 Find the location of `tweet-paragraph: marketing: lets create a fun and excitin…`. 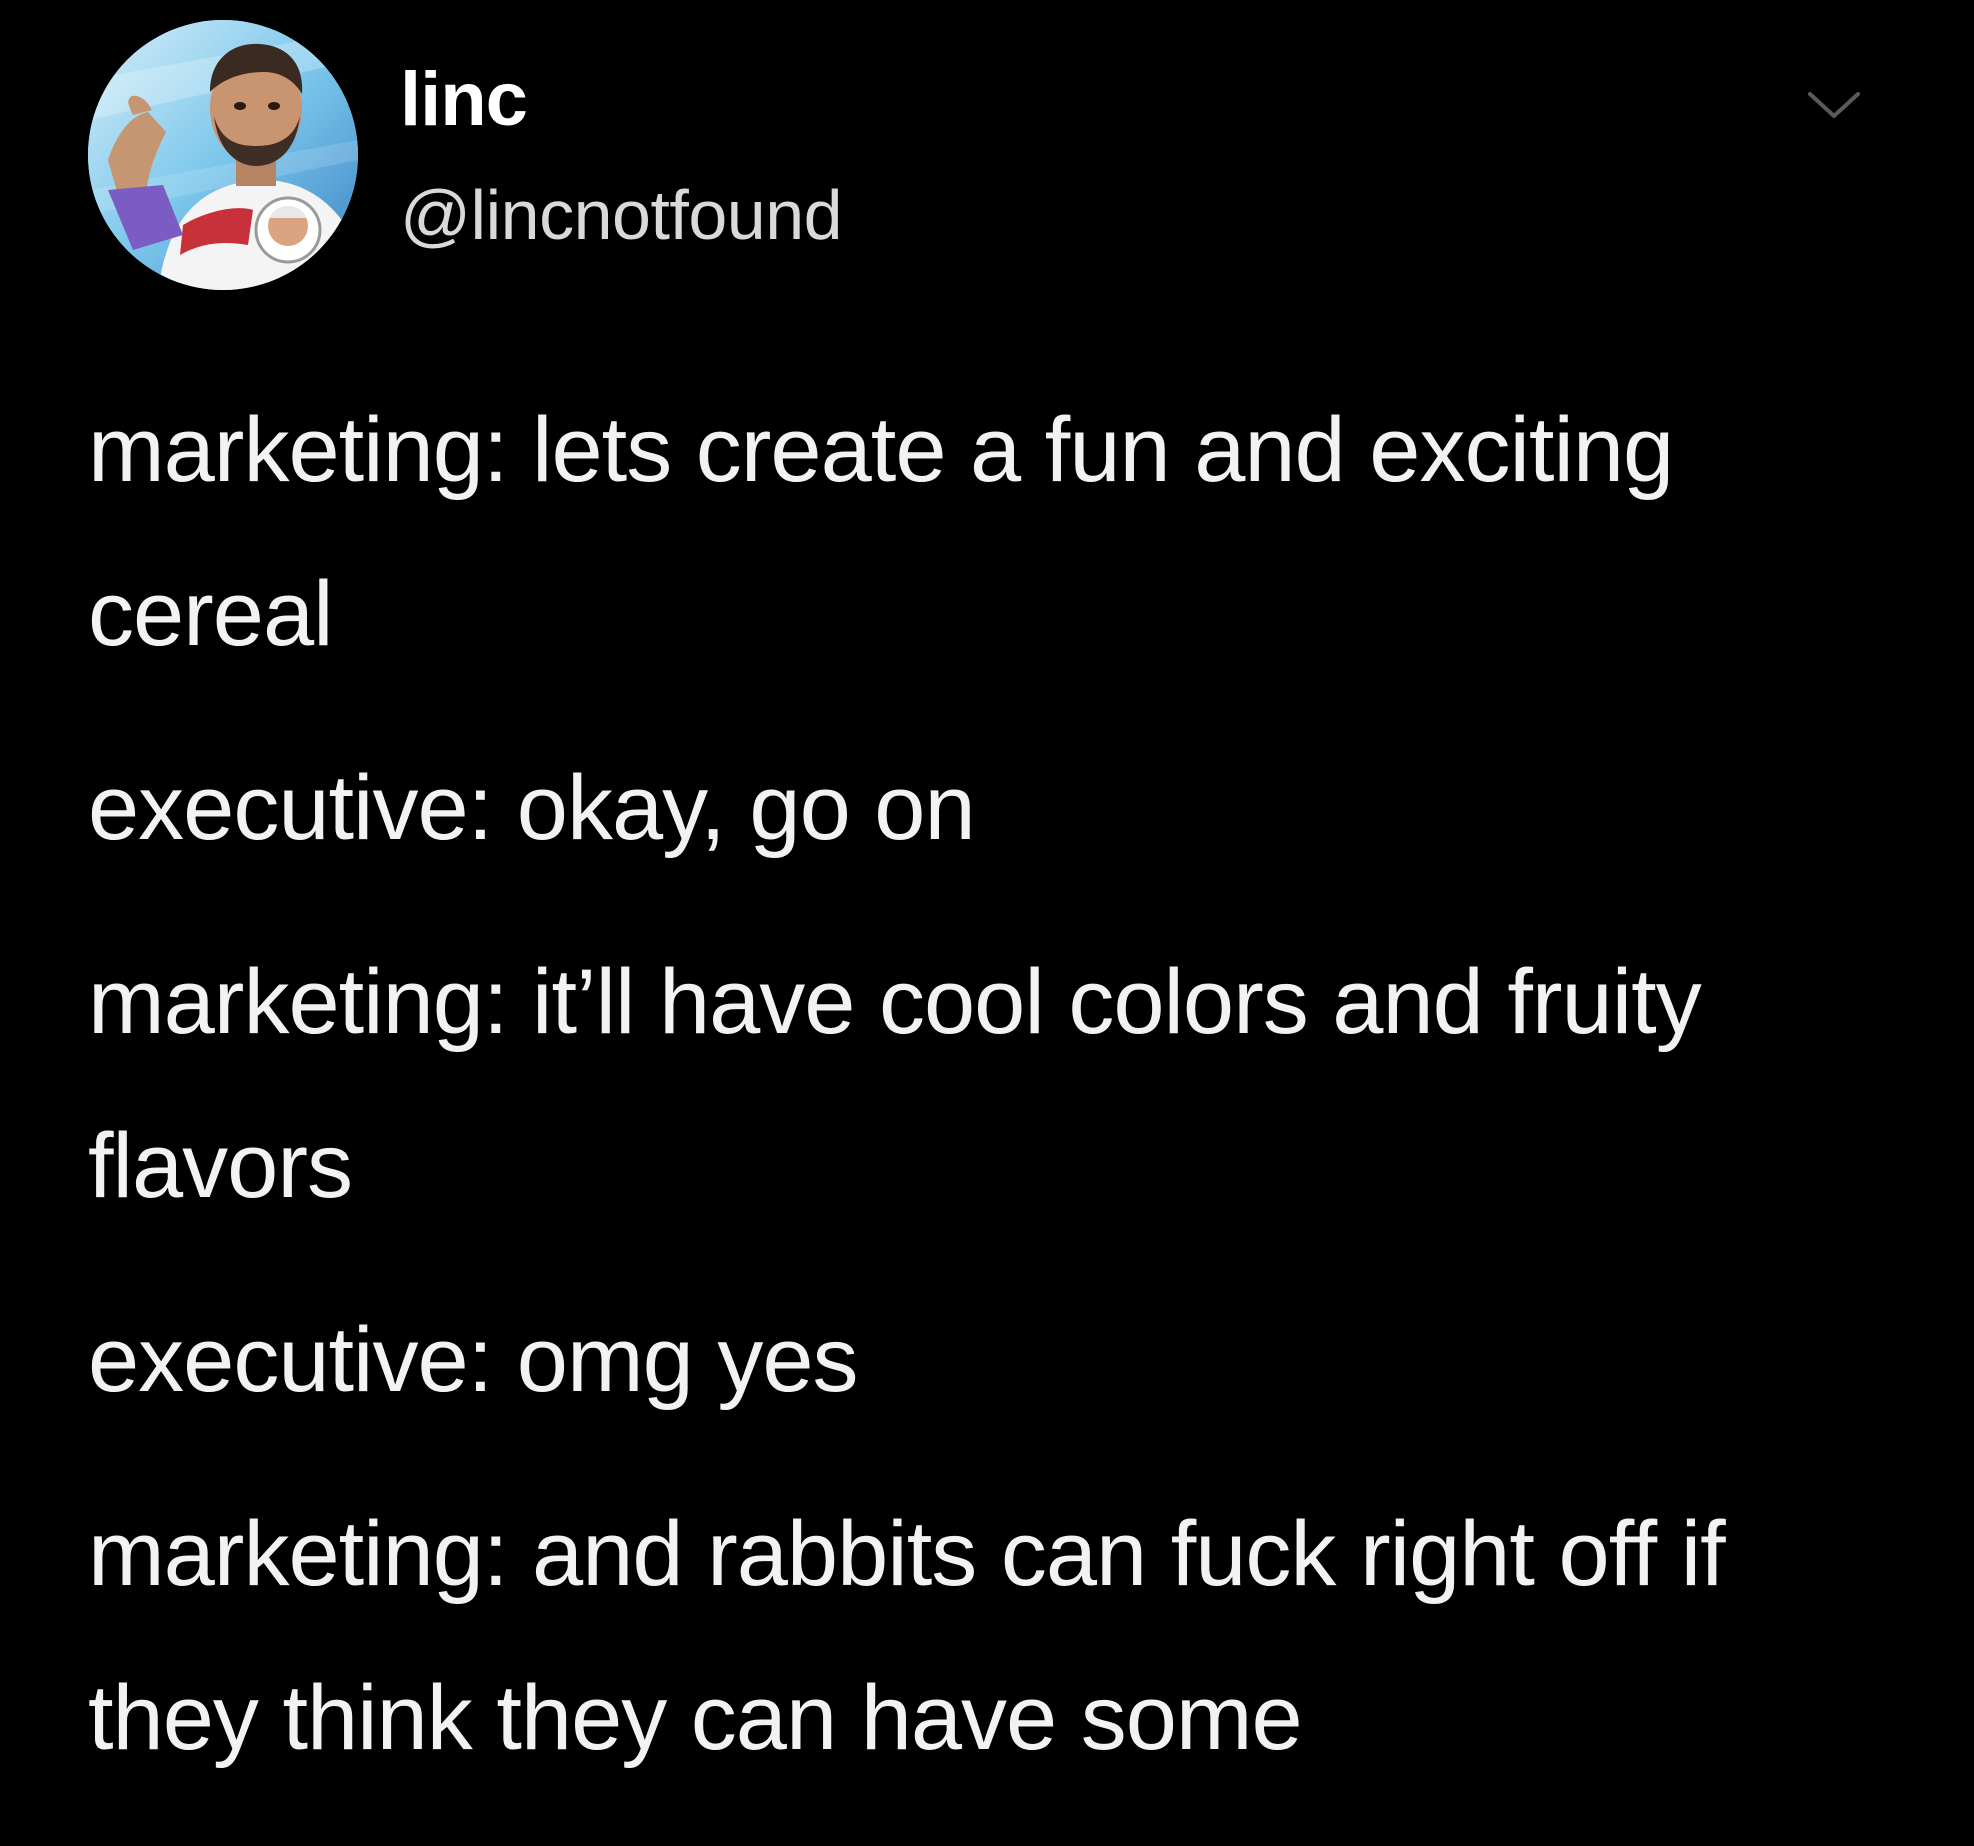

tweet-paragraph: marketing: lets create a fun and excitin… is located at coordinates (881, 532).